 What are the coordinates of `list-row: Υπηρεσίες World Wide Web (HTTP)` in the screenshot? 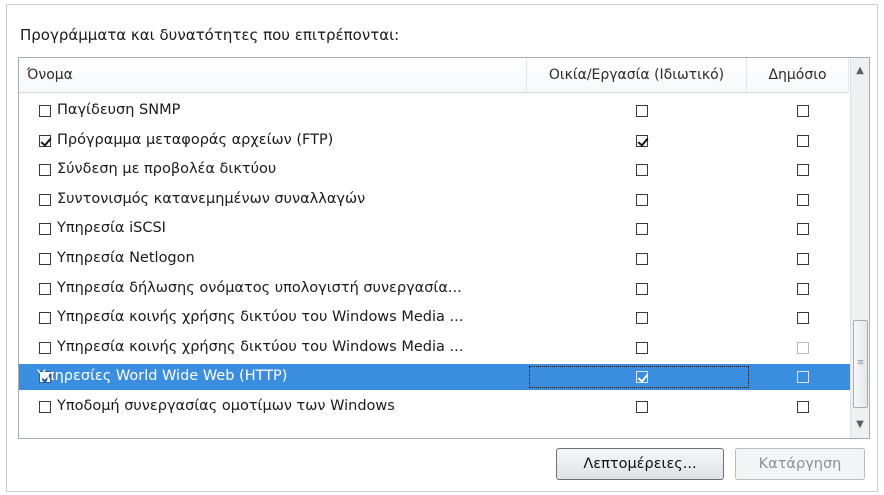 It's located at (435, 379).